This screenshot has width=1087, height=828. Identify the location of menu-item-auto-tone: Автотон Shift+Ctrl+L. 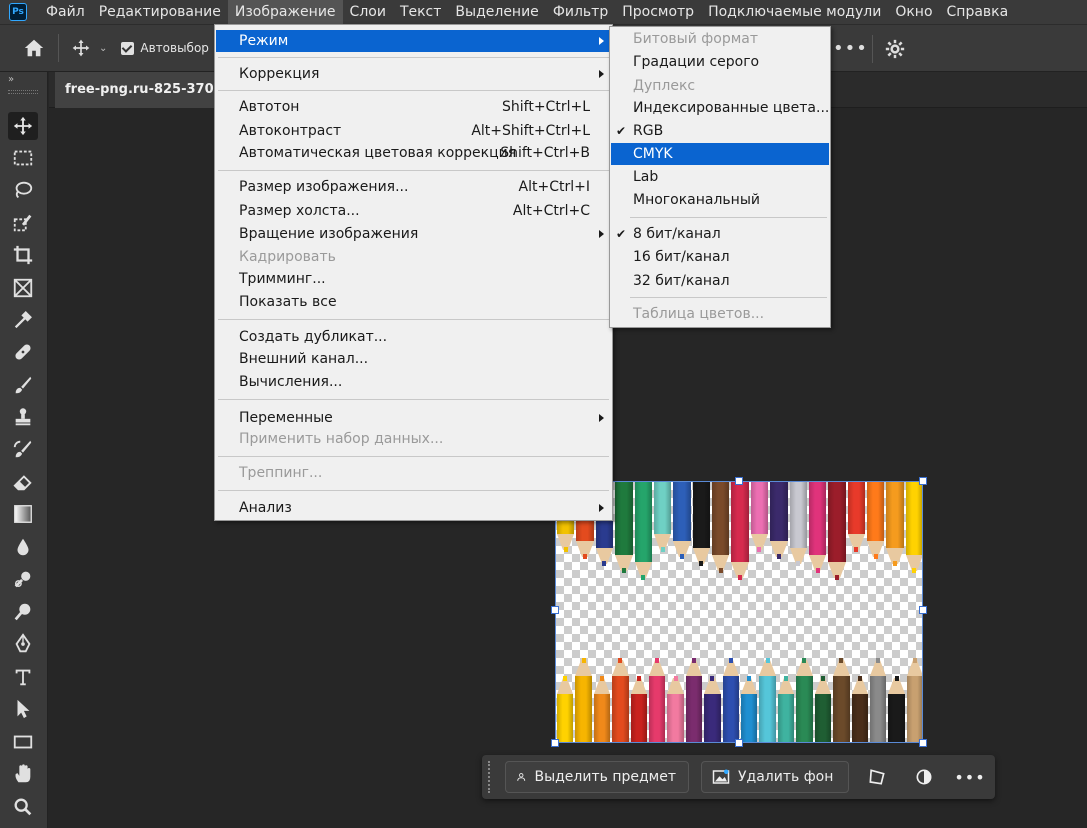
(413, 107).